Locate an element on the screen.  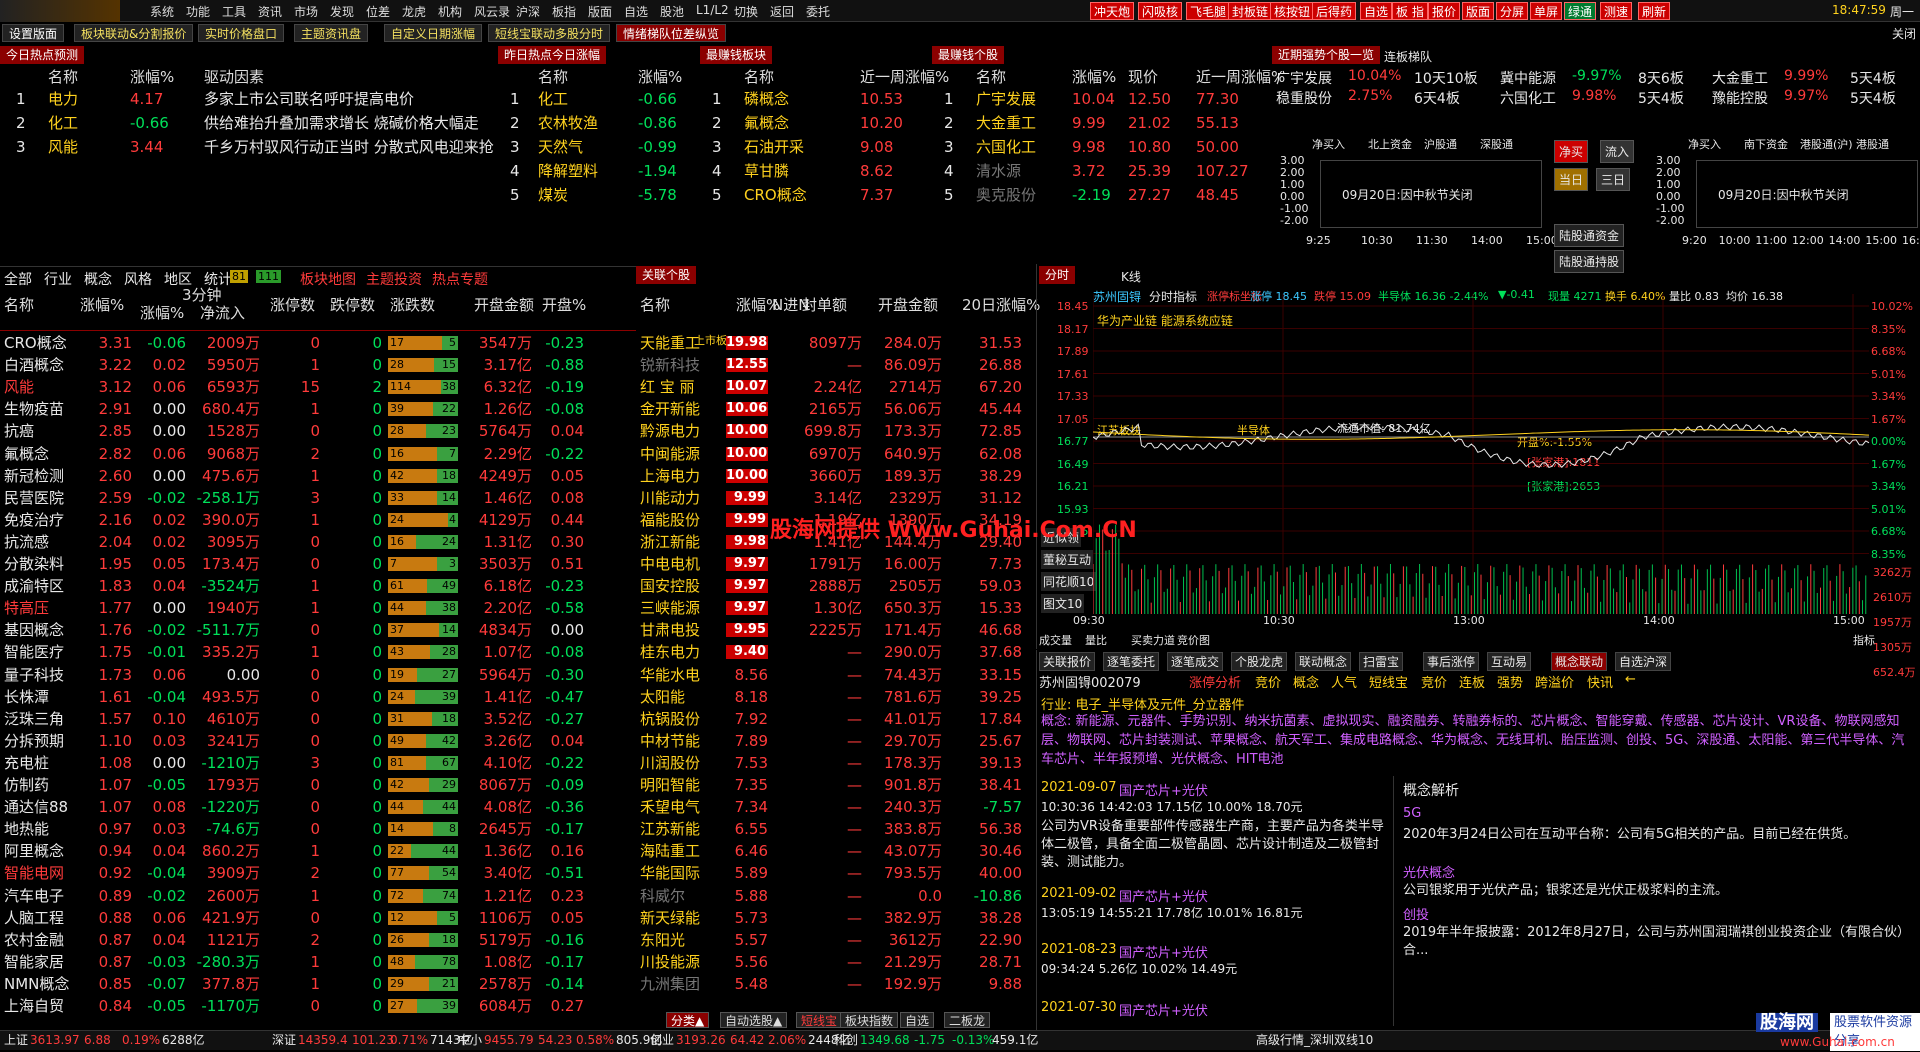
quick-button: 绿通 is located at coordinates (1580, 11).